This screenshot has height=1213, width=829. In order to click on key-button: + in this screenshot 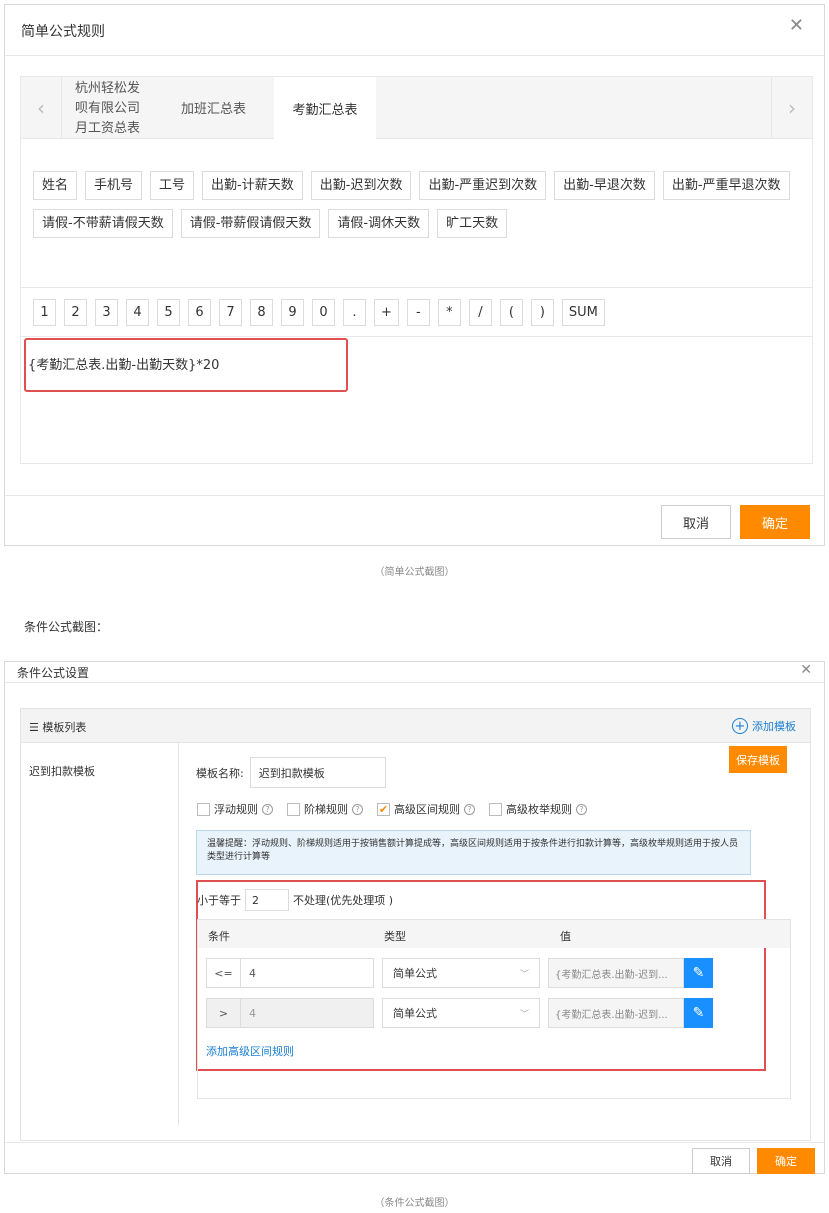, I will do `click(386, 312)`.